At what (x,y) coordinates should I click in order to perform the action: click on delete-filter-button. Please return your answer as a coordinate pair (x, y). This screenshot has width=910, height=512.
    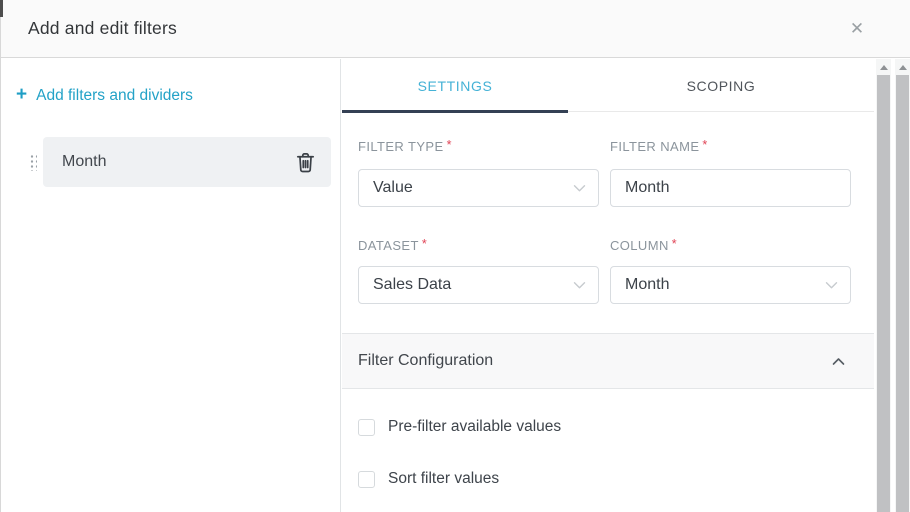
    Looking at the image, I should click on (305, 162).